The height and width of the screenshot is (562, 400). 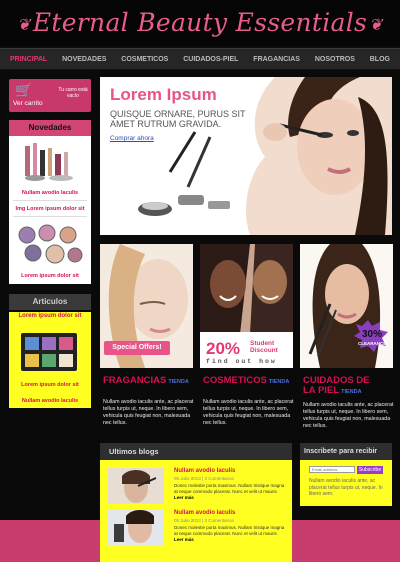 I want to click on product-caption-3: Lorem ipsum dolor sit, so click(x=50, y=276).